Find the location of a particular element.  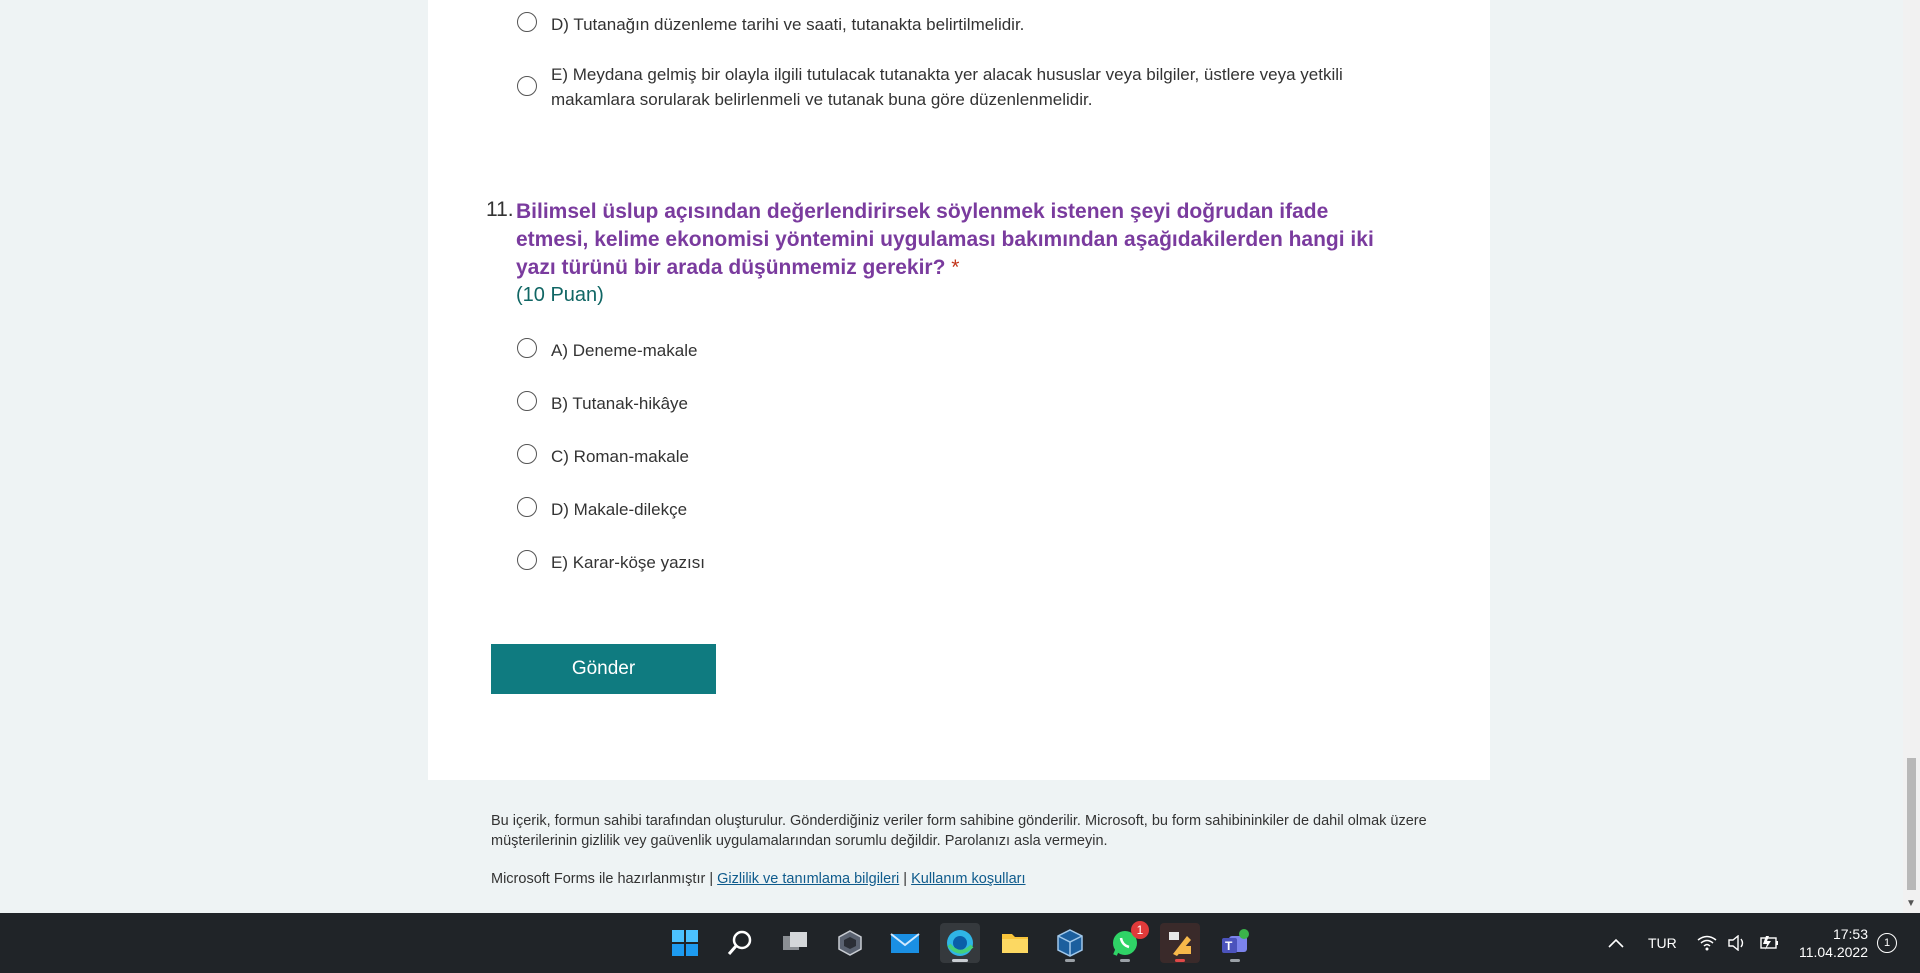

option-e: E) Karar-köşe yazısı is located at coordinates (611, 562).